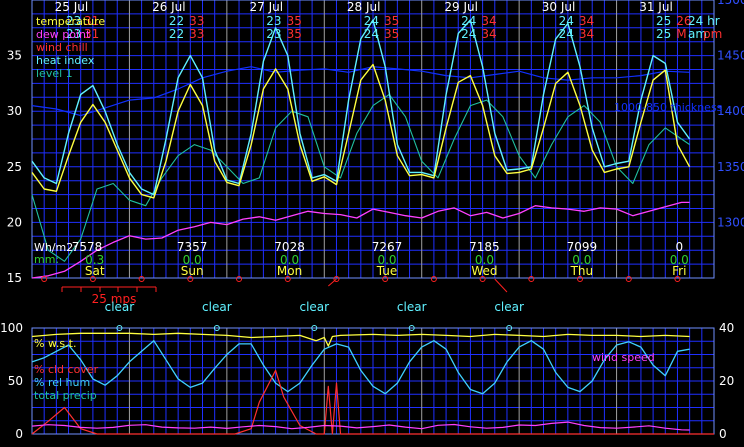  I want to click on top-left-tick-label: 35, so click(14, 56).